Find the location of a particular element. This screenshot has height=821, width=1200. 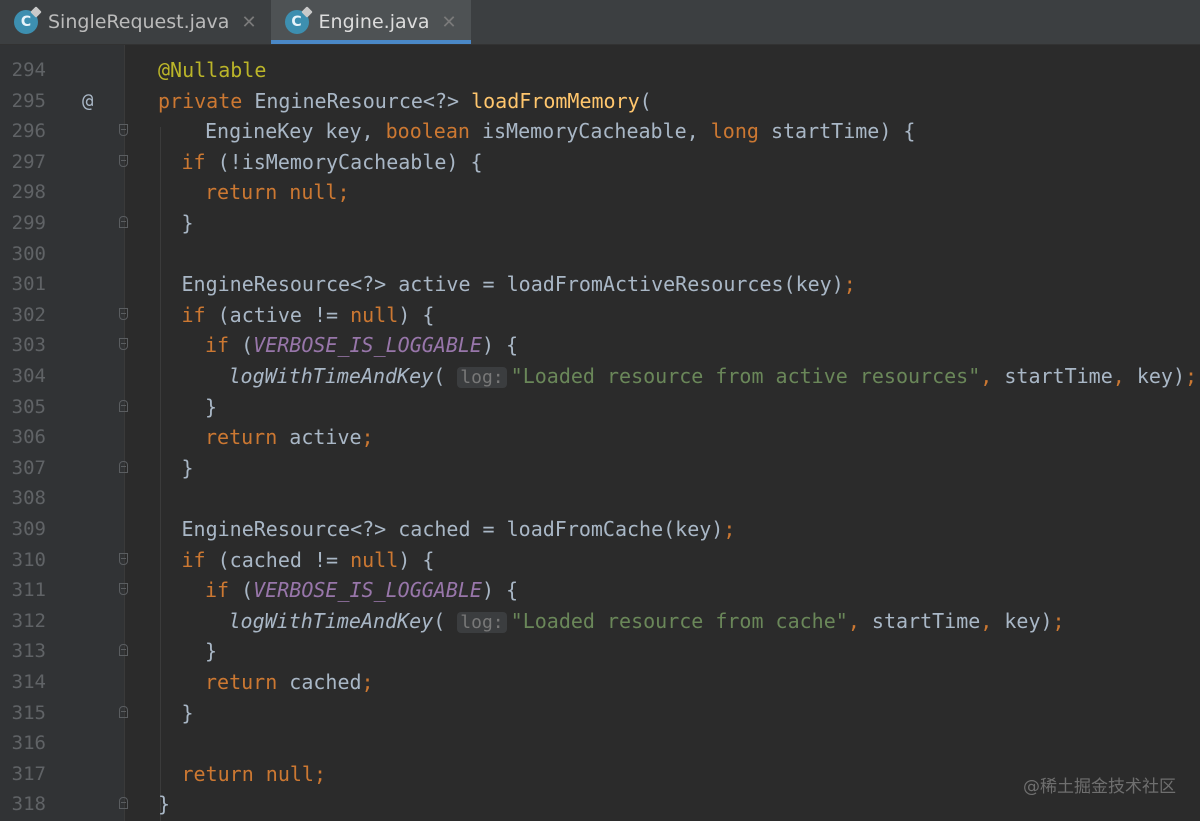

code-token: active is located at coordinates (325, 437).